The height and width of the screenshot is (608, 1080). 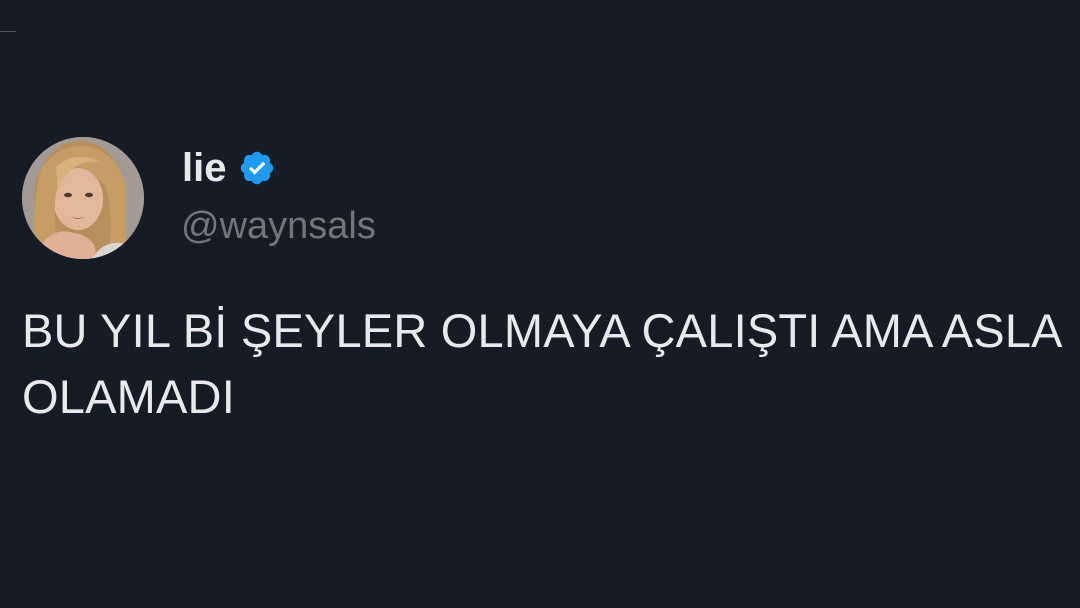 What do you see at coordinates (229, 168) in the screenshot?
I see `user-header: lie` at bounding box center [229, 168].